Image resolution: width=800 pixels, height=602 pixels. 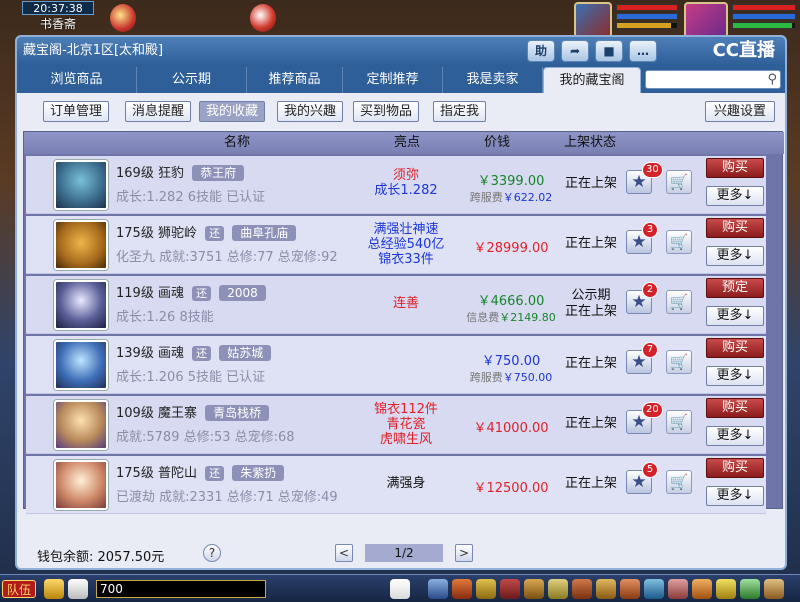 What do you see at coordinates (735, 288) in the screenshot?
I see `reserve-button: 预定` at bounding box center [735, 288].